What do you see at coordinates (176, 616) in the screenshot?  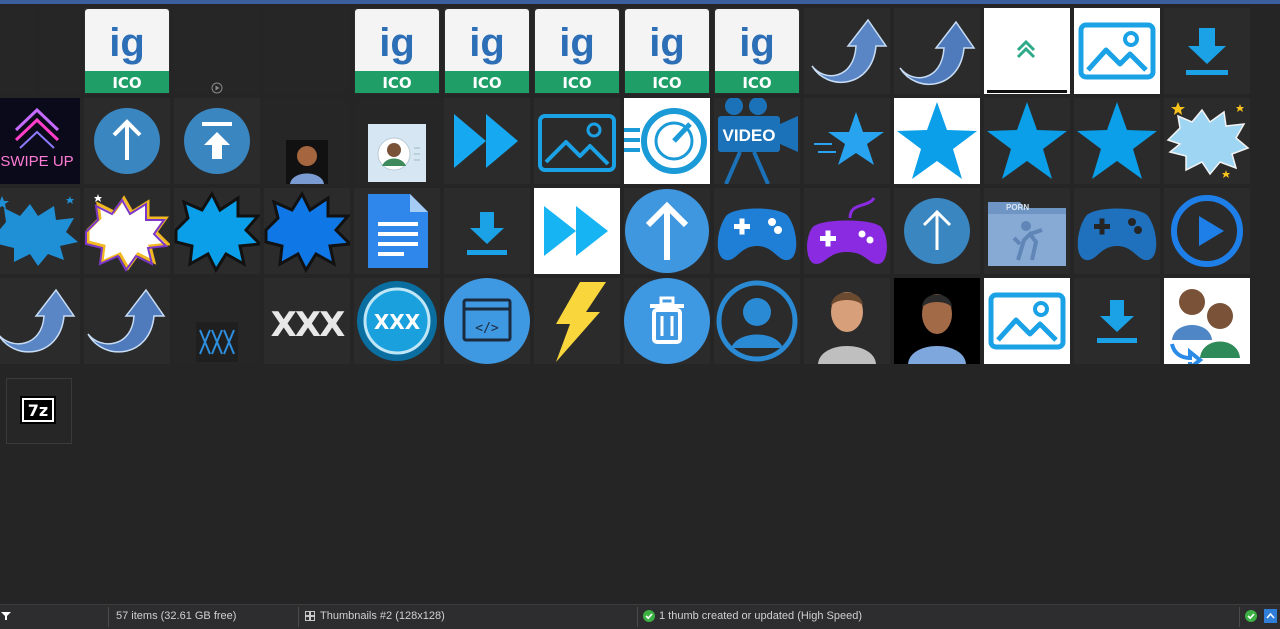 I see `status-items-count: 57 items (32.61 GB free)` at bounding box center [176, 616].